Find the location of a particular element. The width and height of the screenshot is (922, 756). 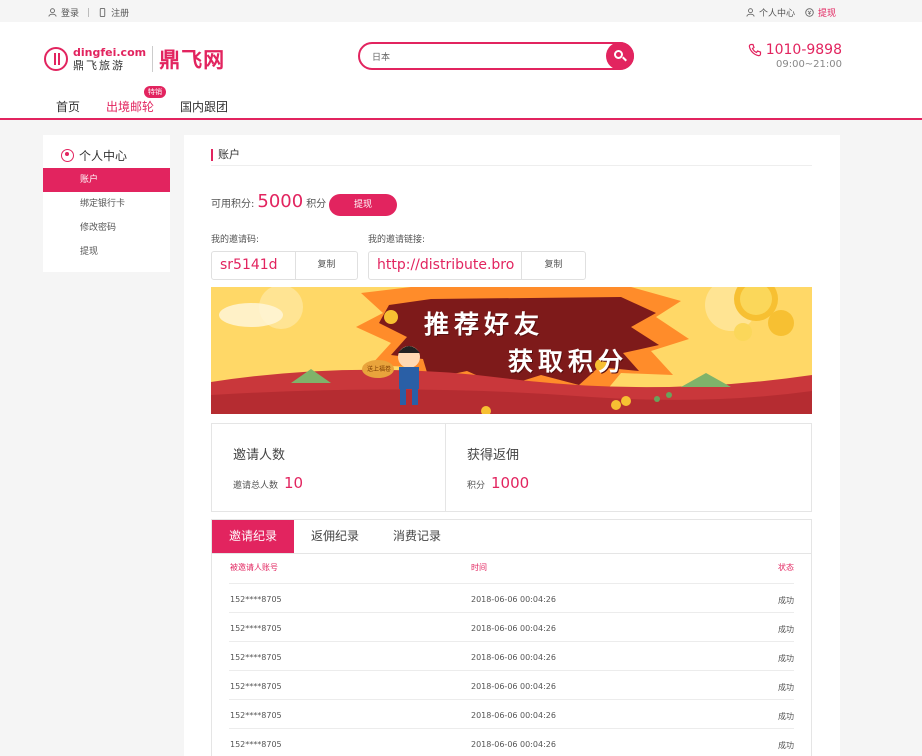

search-box is located at coordinates (496, 56).